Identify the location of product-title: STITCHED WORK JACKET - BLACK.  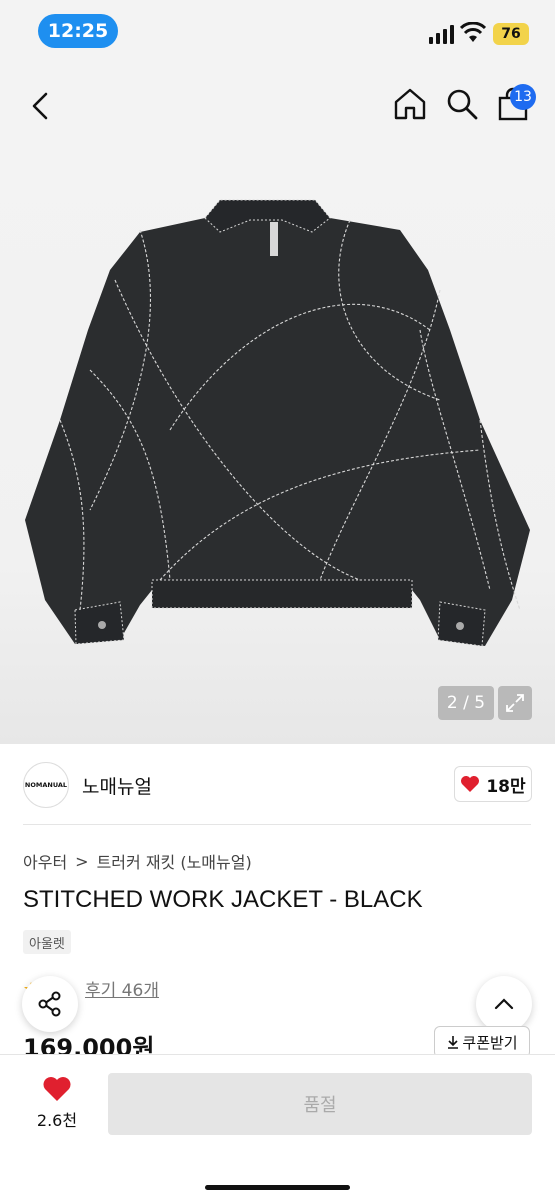
(223, 899).